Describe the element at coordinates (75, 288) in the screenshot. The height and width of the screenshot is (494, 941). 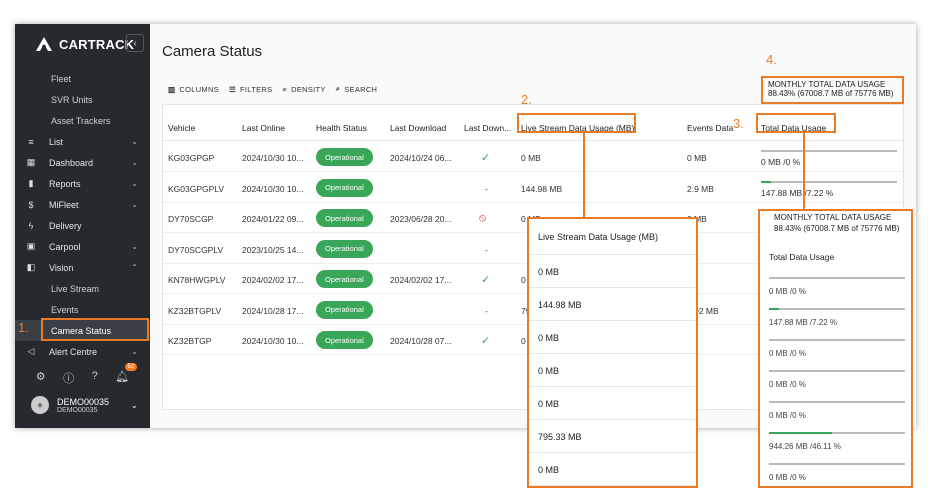
I see `sidebar-item-label: Live Stream` at that location.